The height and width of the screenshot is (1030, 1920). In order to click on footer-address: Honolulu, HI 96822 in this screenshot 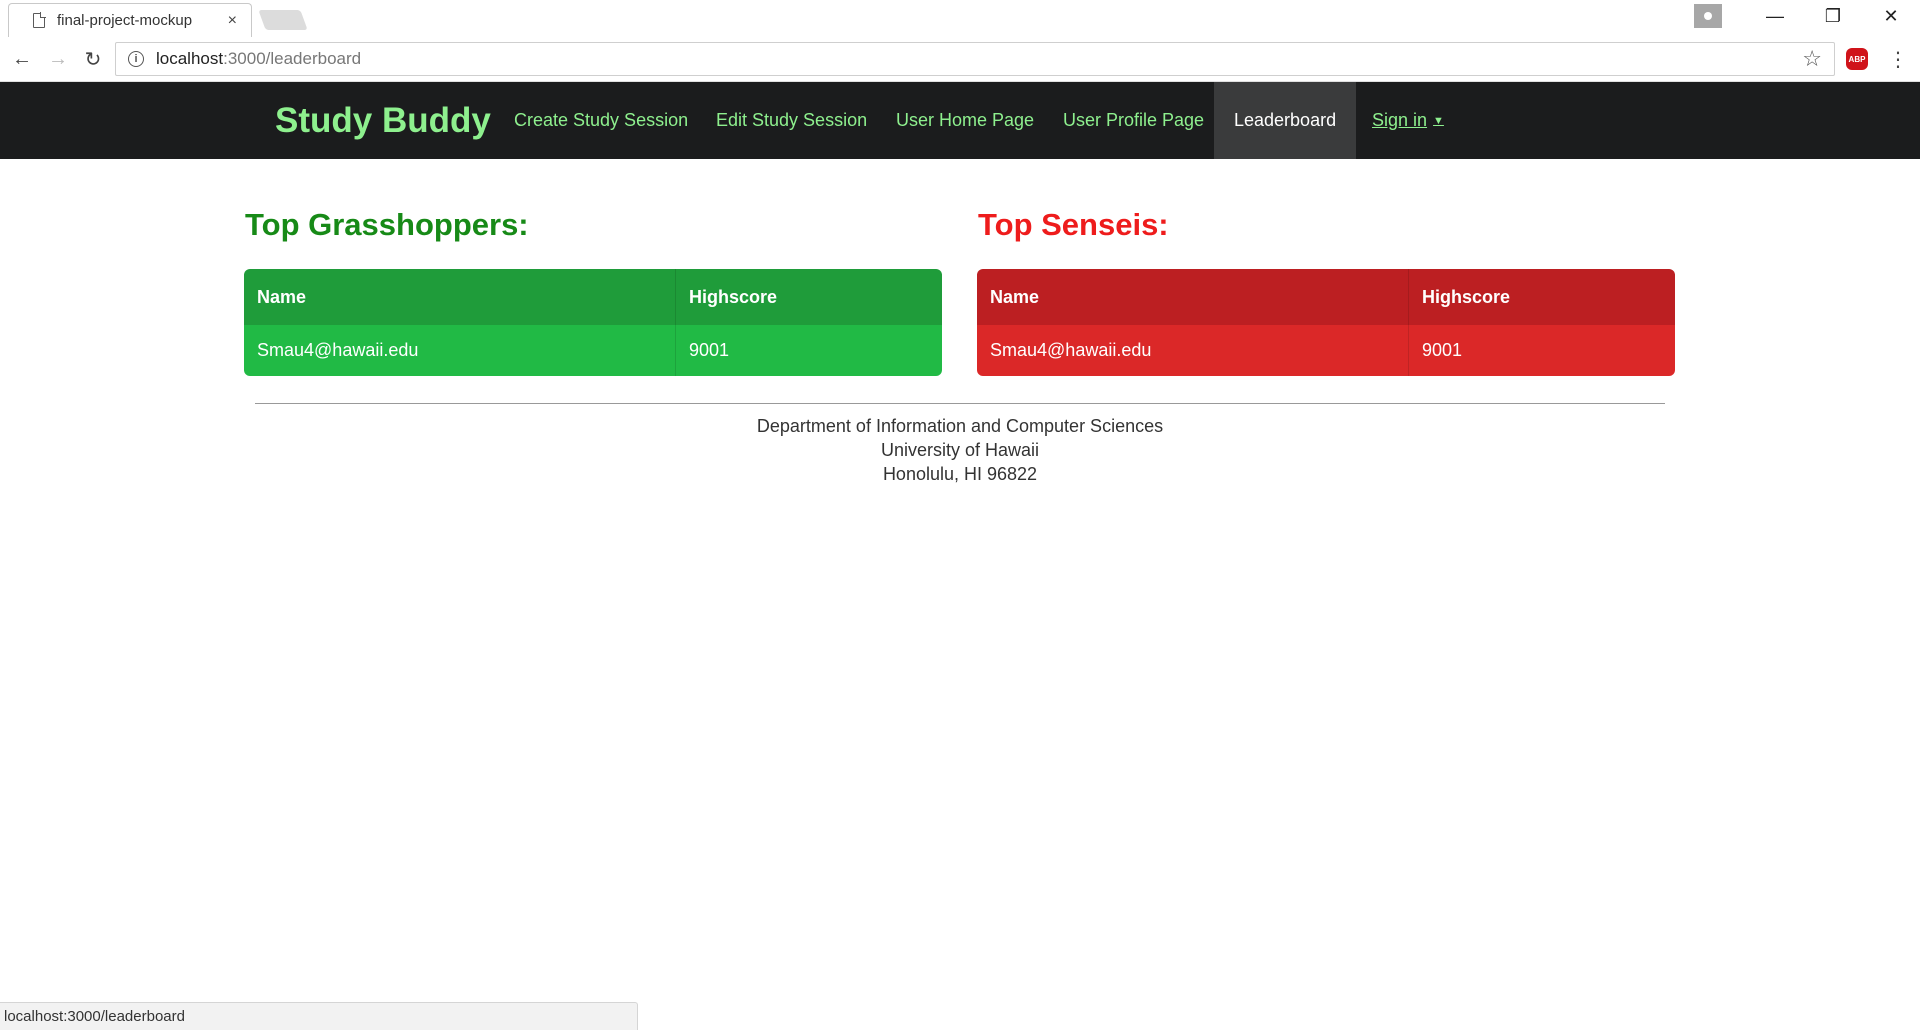, I will do `click(960, 474)`.